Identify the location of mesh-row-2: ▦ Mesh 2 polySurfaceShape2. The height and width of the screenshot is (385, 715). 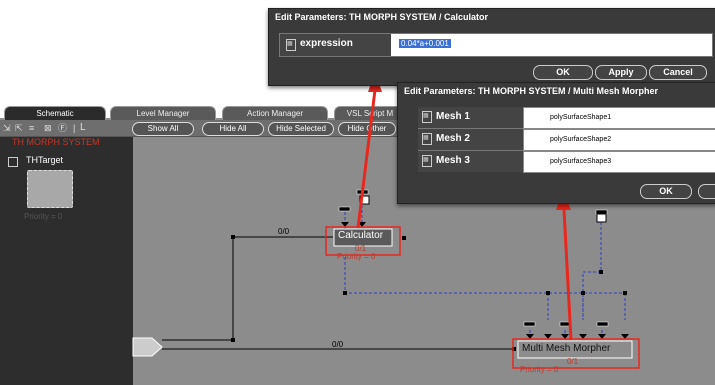
(566, 140).